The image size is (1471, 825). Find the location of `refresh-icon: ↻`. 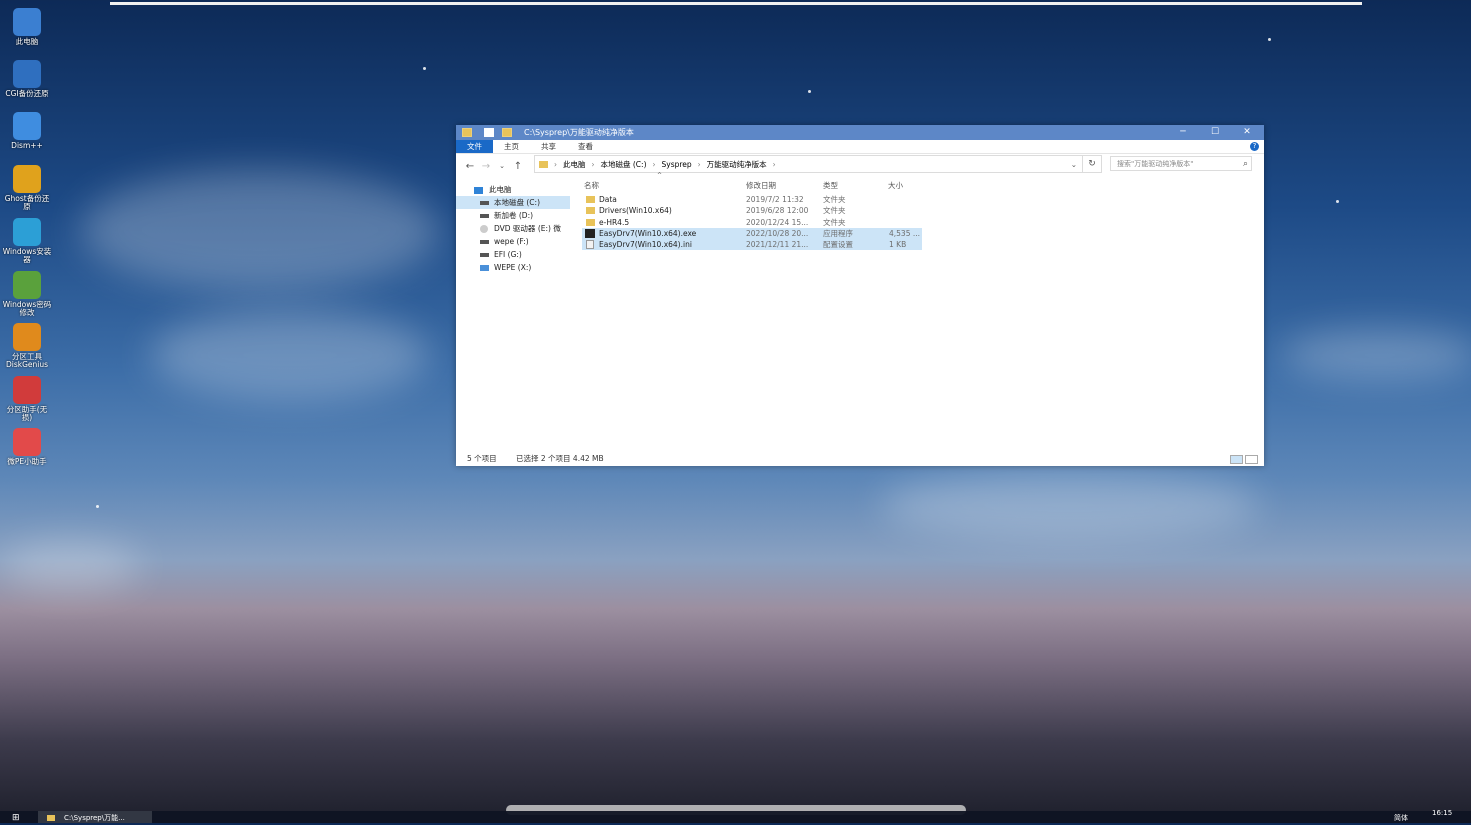

refresh-icon: ↻ is located at coordinates (1091, 164).